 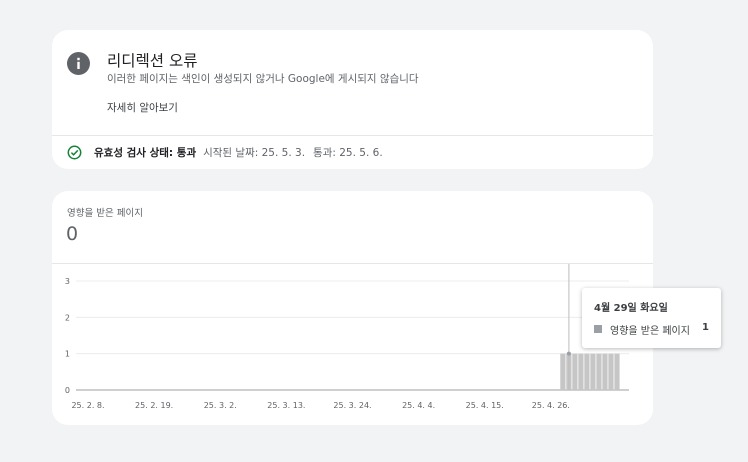 I want to click on x-tick-label: 25. 3. 24., so click(x=352, y=405).